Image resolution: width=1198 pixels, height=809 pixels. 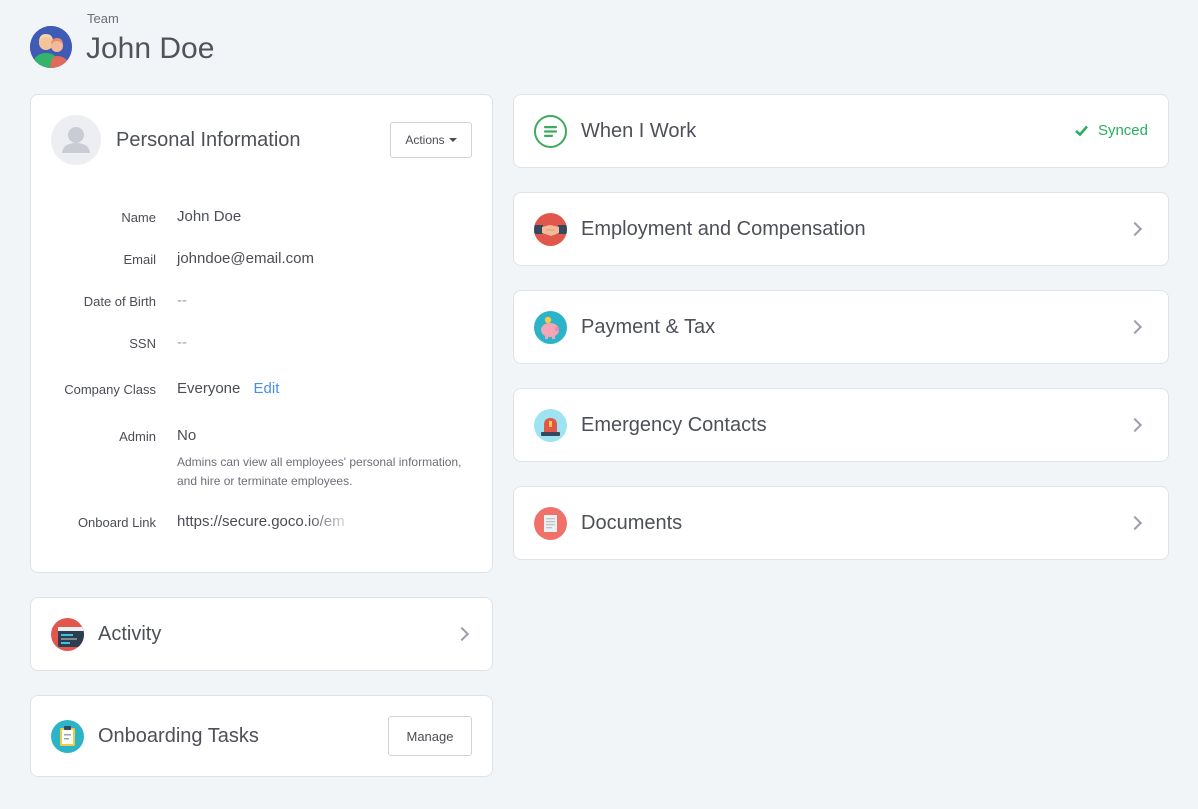 I want to click on email-label: Email, so click(x=139, y=259).